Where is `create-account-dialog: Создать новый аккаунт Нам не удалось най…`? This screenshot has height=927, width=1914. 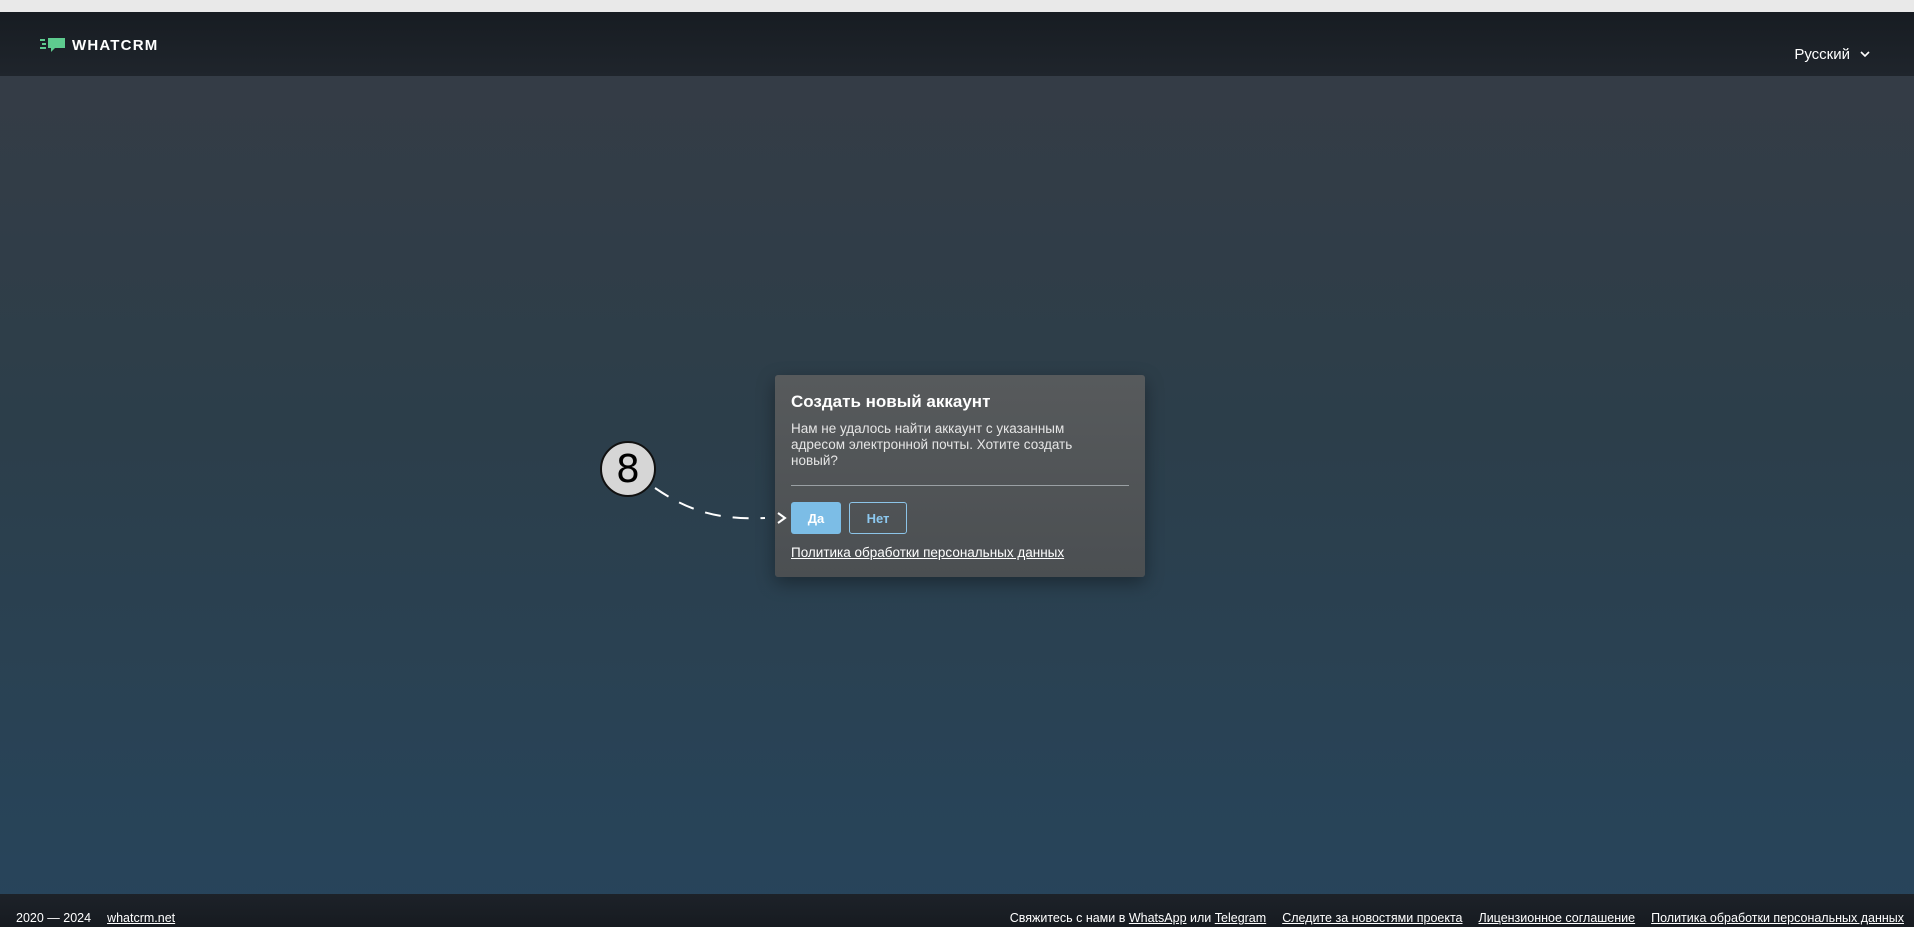
create-account-dialog: Создать новый аккаунт Нам не удалось най… is located at coordinates (960, 476).